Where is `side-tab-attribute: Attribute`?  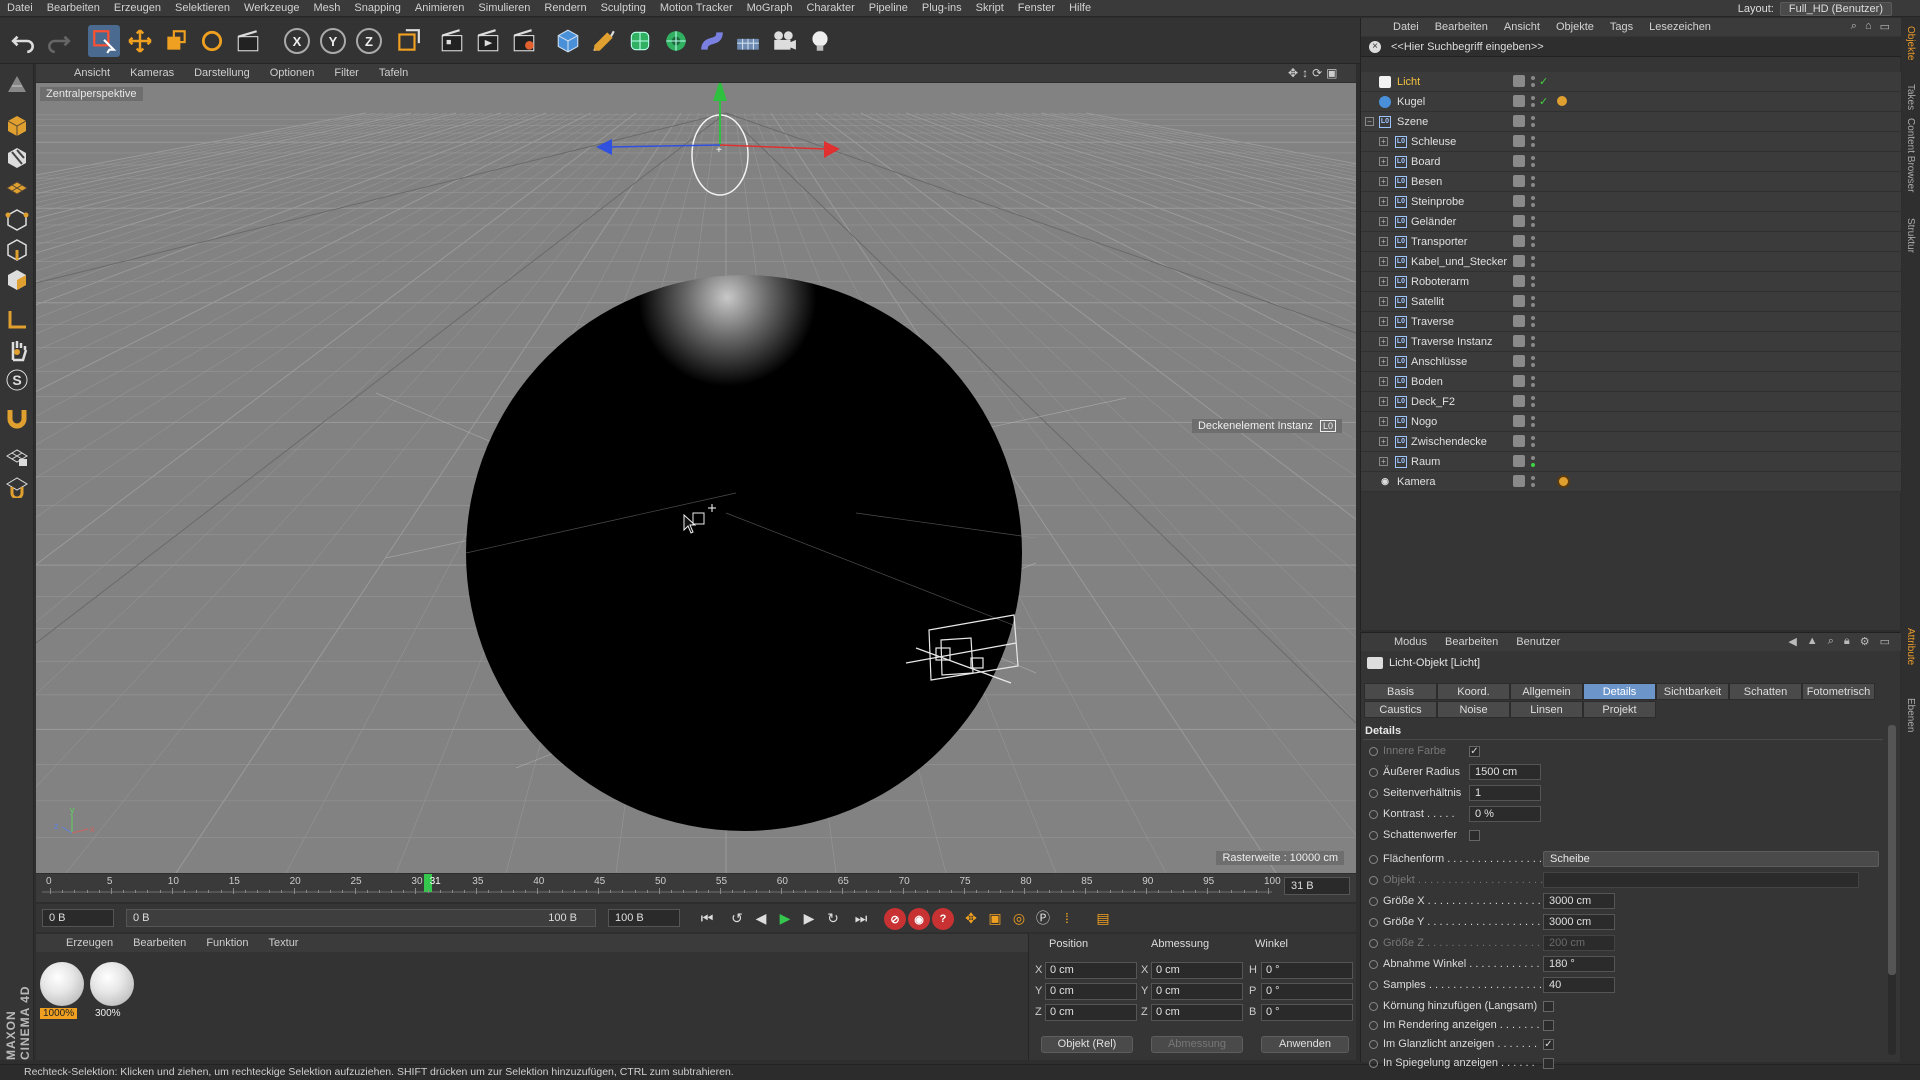 side-tab-attribute: Attribute is located at coordinates (1910, 646).